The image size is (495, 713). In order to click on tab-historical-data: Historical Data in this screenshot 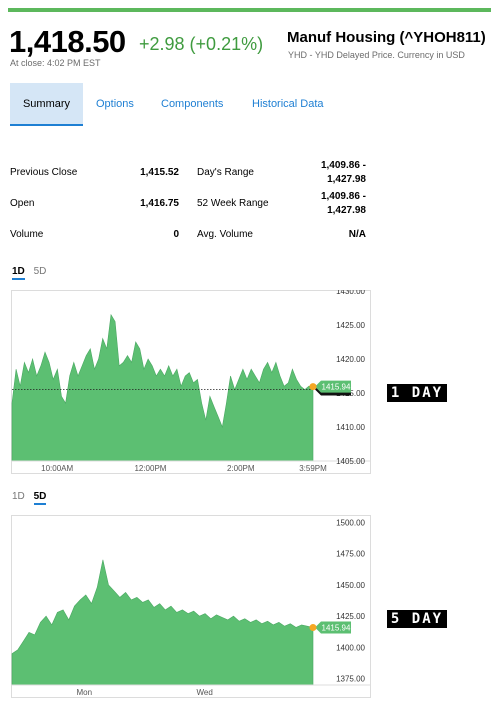, I will do `click(288, 104)`.